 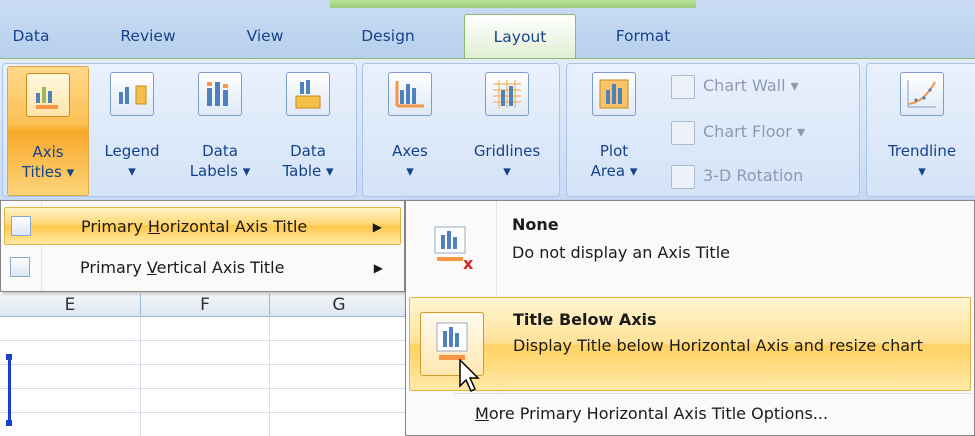 I want to click on chart-tools-context-band, so click(x=513, y=4).